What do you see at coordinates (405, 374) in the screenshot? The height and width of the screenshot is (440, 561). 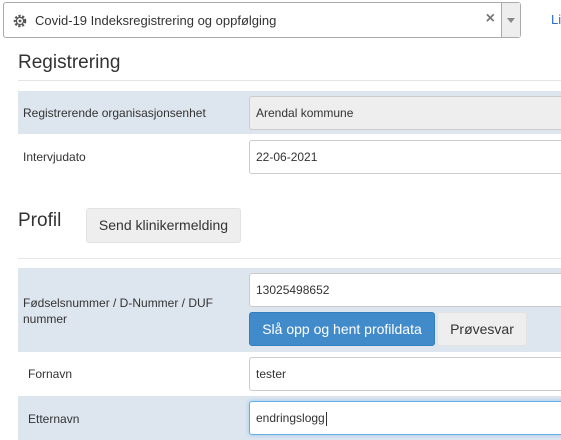 I see `first-name-input: tester` at bounding box center [405, 374].